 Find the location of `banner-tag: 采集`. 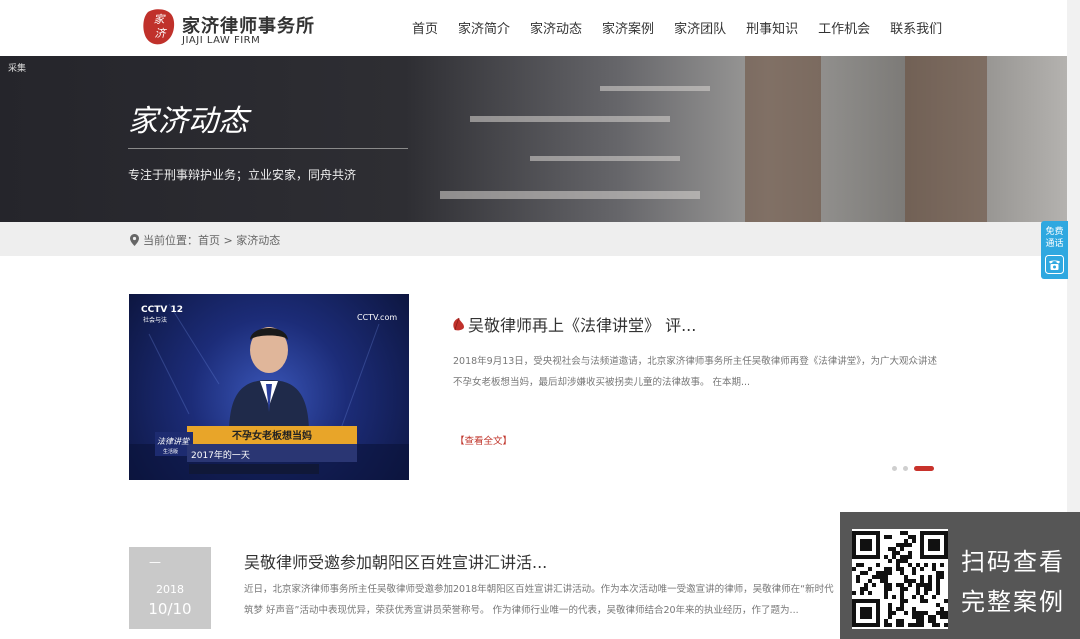

banner-tag: 采集 is located at coordinates (17, 69).